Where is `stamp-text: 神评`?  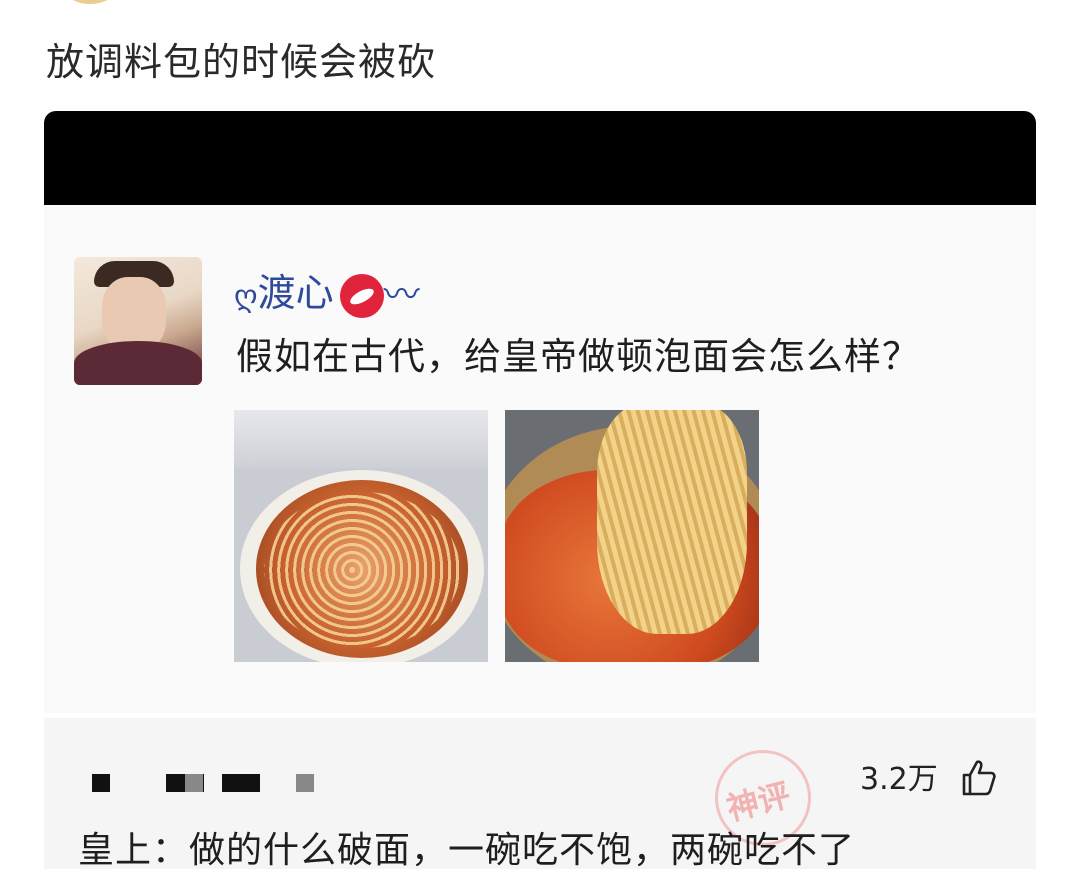
stamp-text: 神评 is located at coordinates (758, 802).